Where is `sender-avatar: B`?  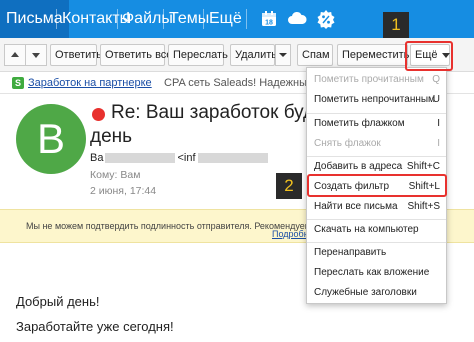
sender-avatar: B is located at coordinates (51, 139).